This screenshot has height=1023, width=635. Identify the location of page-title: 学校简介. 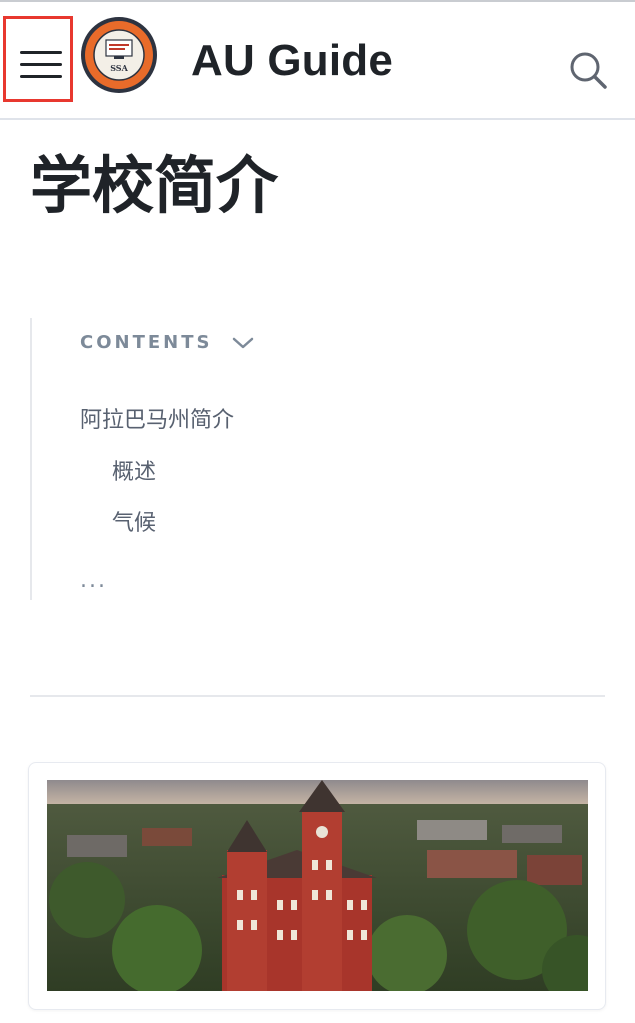
(154, 185).